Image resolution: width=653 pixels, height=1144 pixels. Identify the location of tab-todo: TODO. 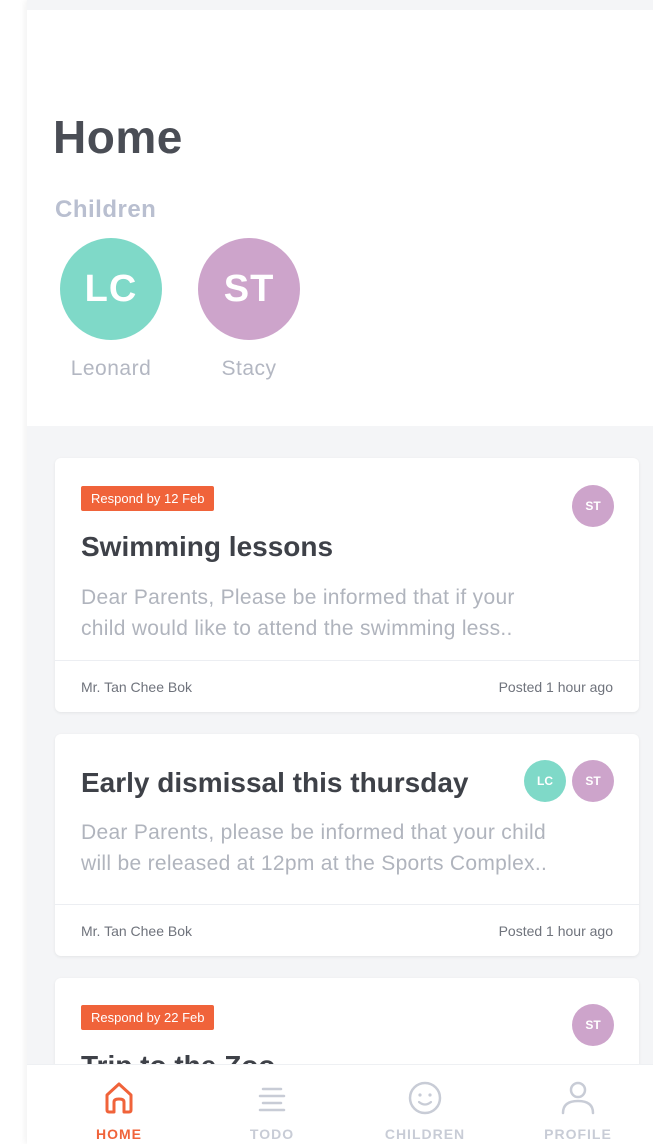
(272, 1104).